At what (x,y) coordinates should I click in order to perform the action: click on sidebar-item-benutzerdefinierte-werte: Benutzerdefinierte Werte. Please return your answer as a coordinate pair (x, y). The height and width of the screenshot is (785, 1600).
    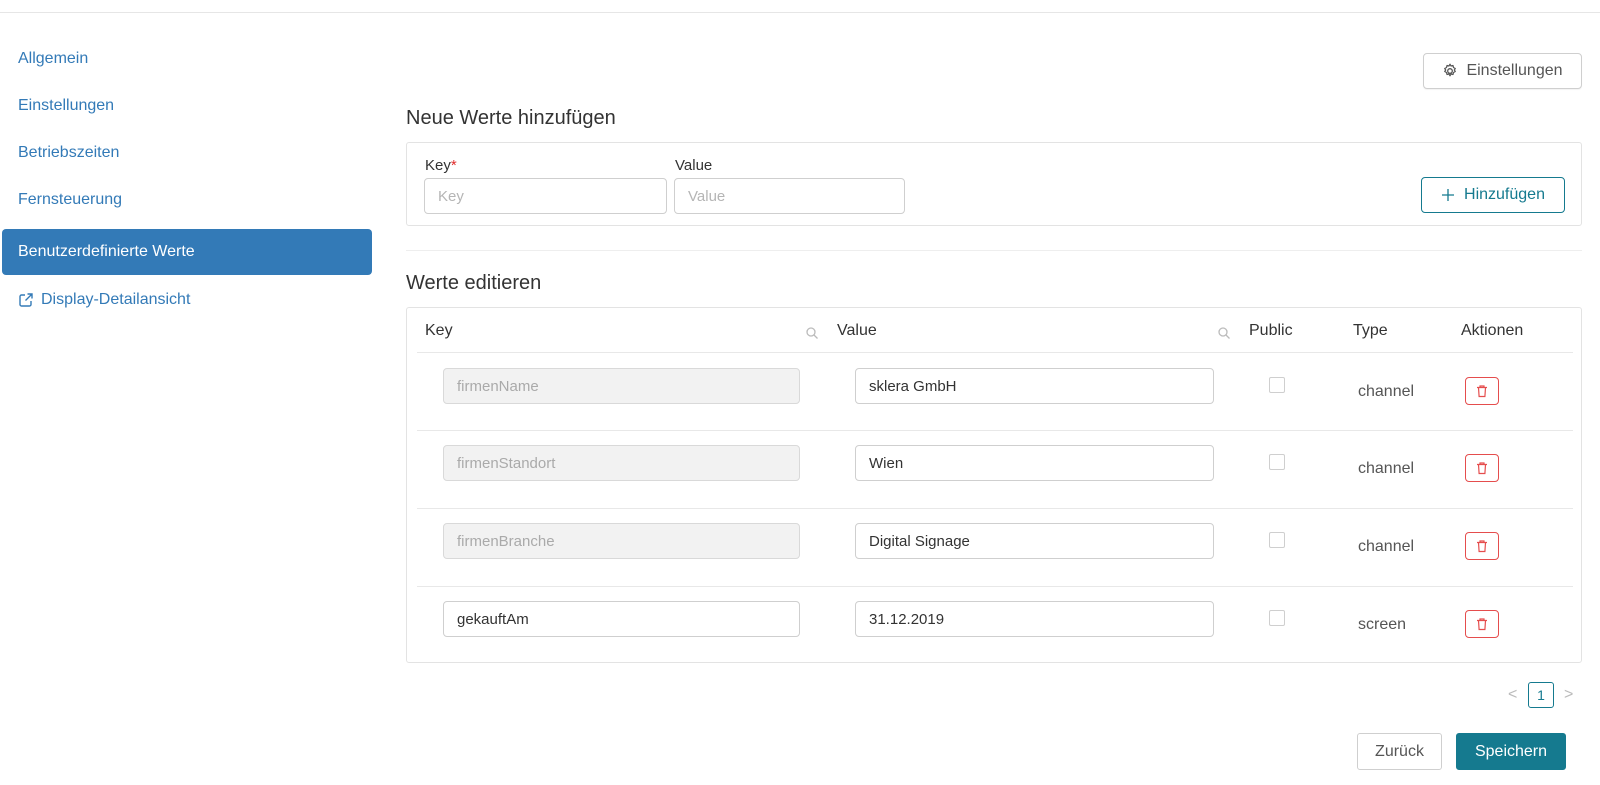
    Looking at the image, I should click on (187, 252).